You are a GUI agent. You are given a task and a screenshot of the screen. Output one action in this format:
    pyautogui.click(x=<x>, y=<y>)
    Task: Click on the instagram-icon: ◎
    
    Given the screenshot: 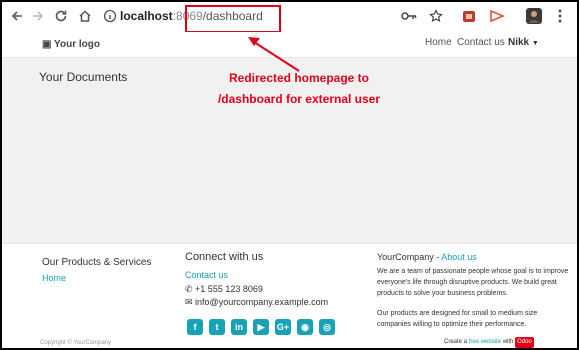 What is the action you would take?
    pyautogui.click(x=327, y=327)
    